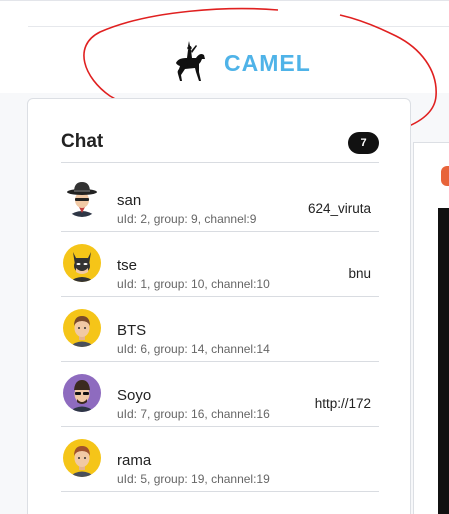 The width and height of the screenshot is (449, 514). What do you see at coordinates (82, 198) in the screenshot?
I see `spy-hat-avatar` at bounding box center [82, 198].